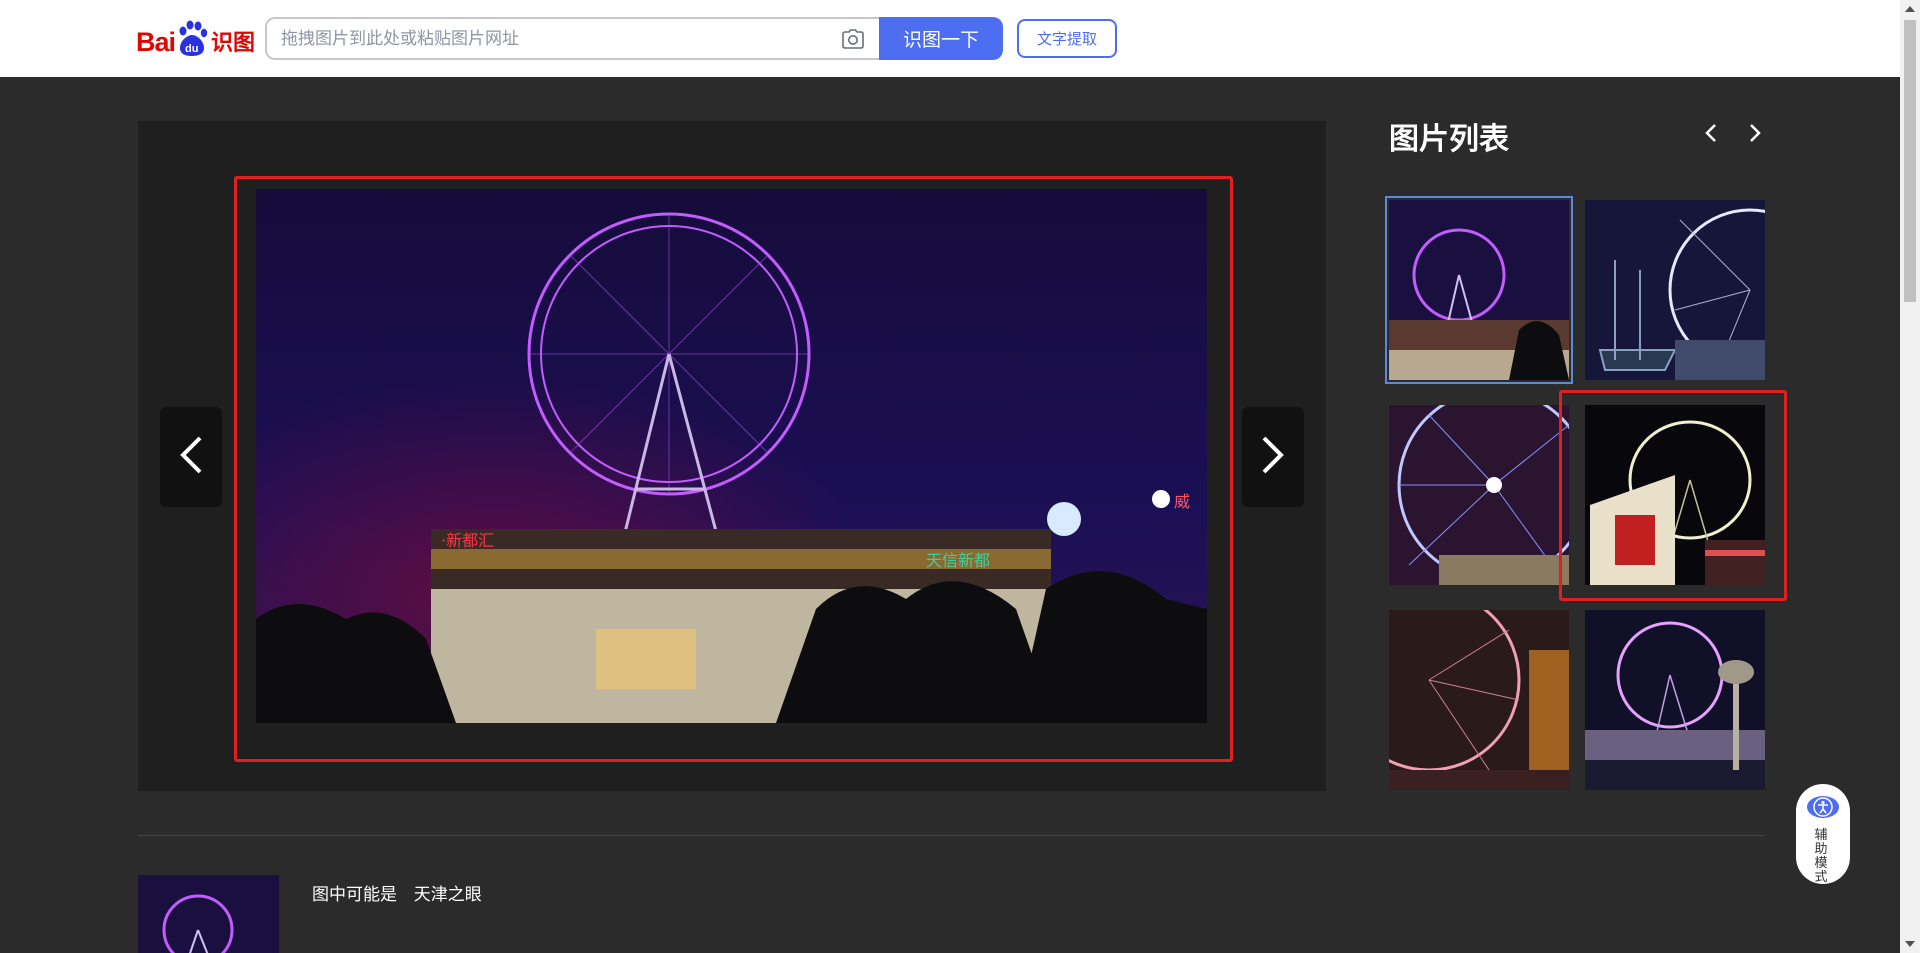  Describe the element at coordinates (1910, 944) in the screenshot. I see `scroll-down-icon` at that location.